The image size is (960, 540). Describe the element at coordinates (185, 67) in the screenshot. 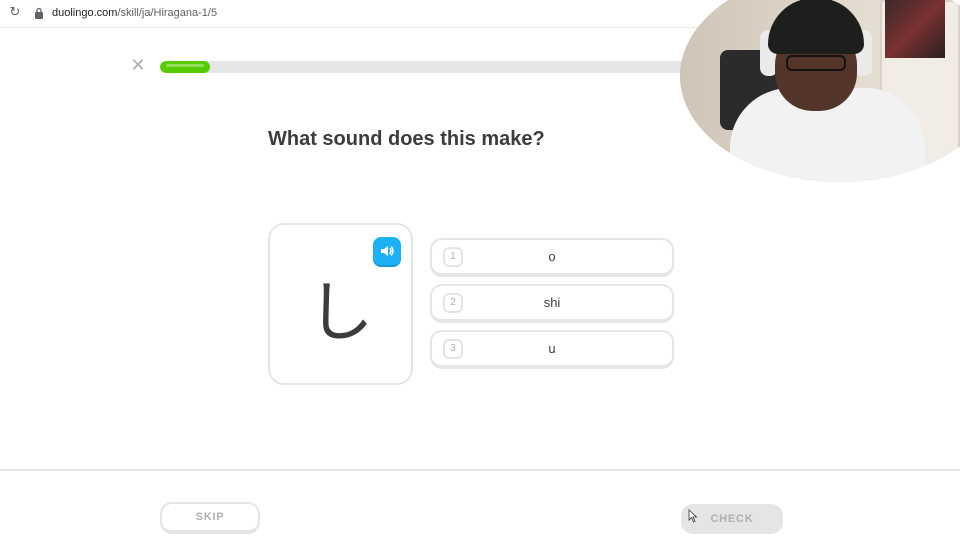

I see `lesson-progress-fill` at that location.